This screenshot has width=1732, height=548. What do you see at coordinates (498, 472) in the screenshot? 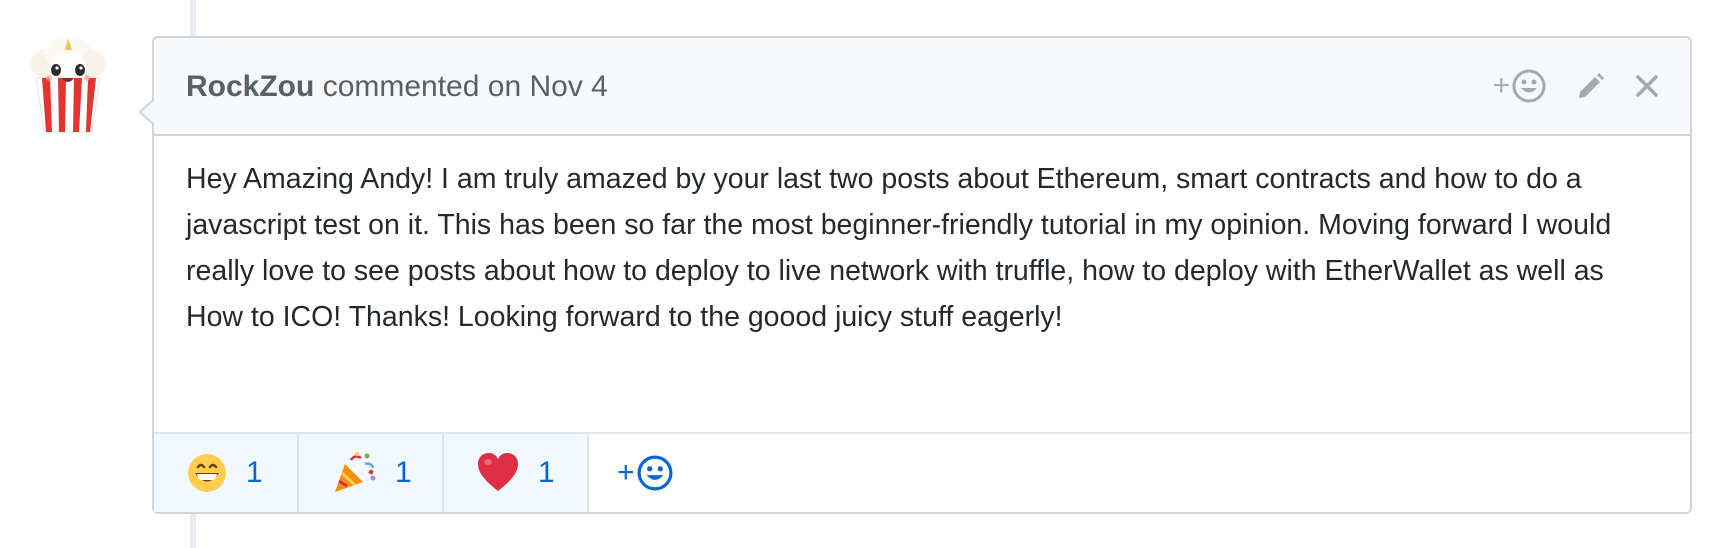
I see `red-heart-emoji-icon` at bounding box center [498, 472].